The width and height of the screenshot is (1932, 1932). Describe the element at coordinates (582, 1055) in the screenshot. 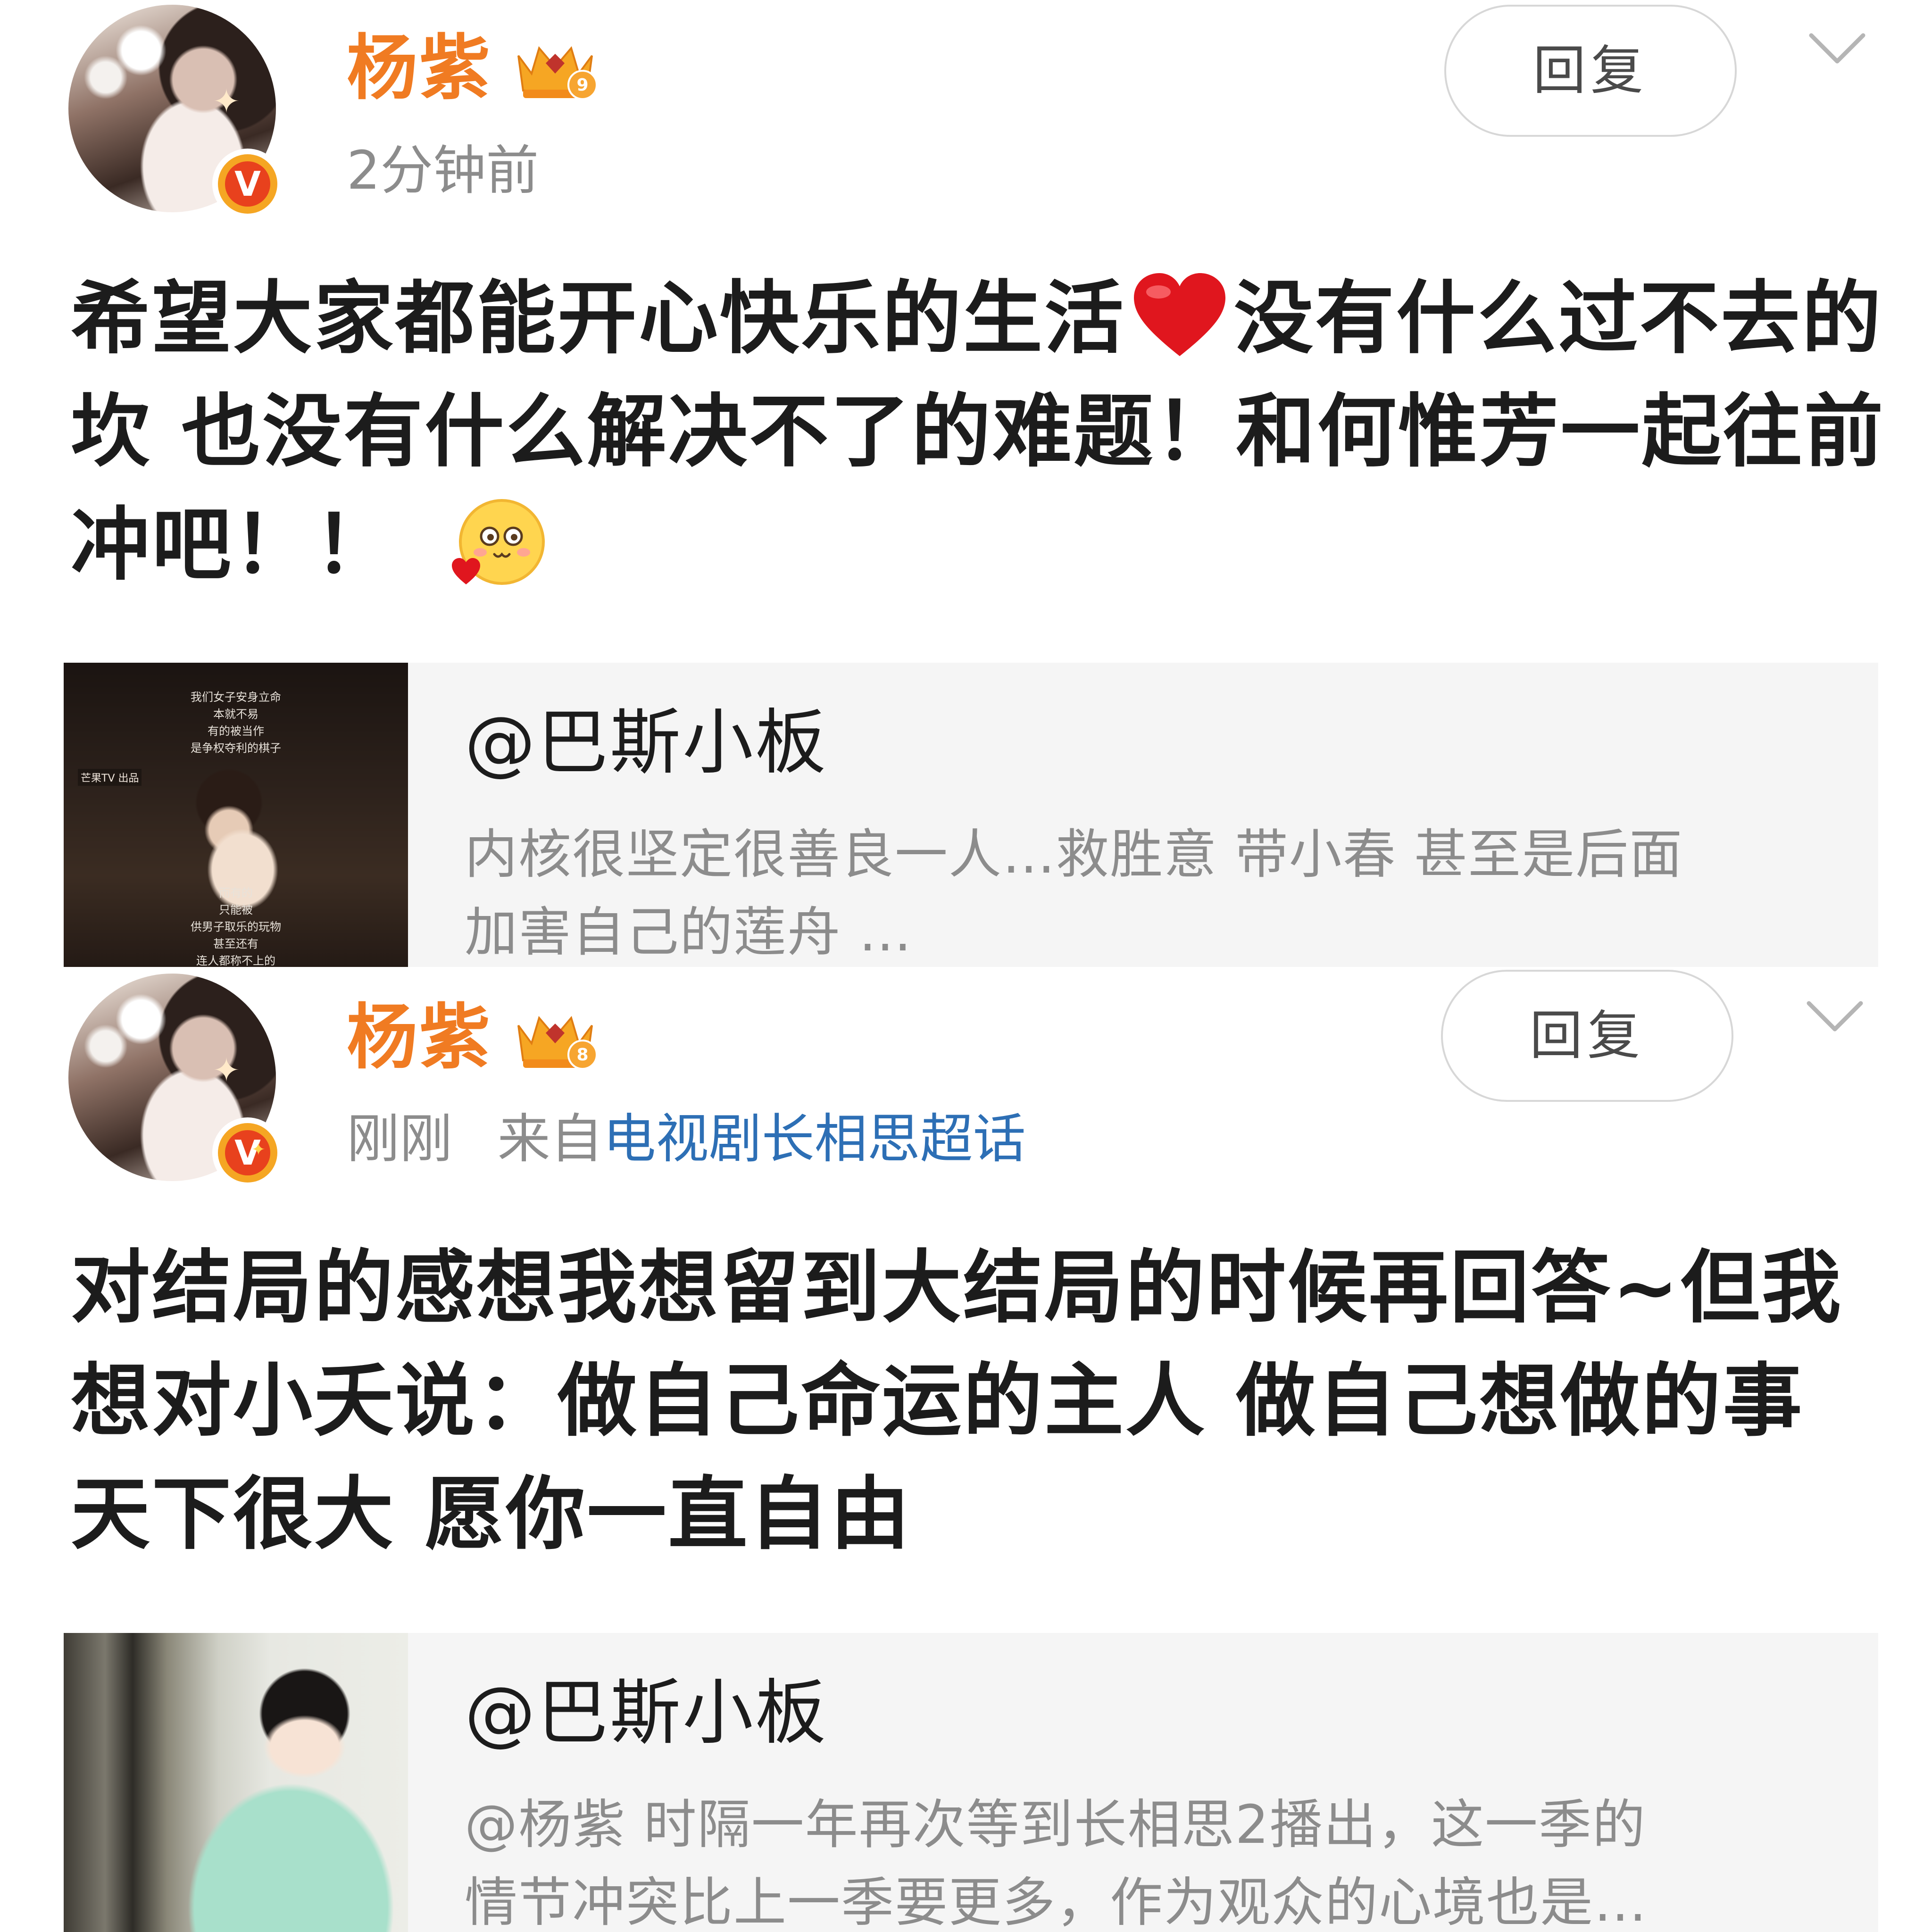

I see `svg-text: 8` at that location.